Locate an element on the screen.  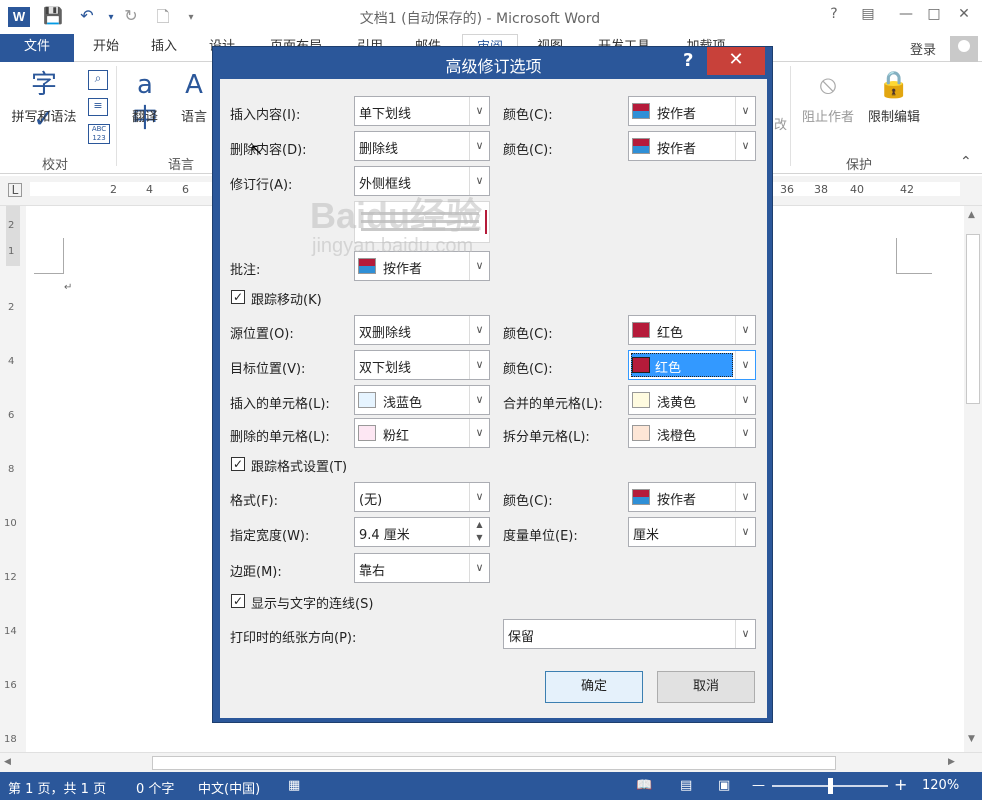
login-link: 登录 is located at coordinates (923, 48).